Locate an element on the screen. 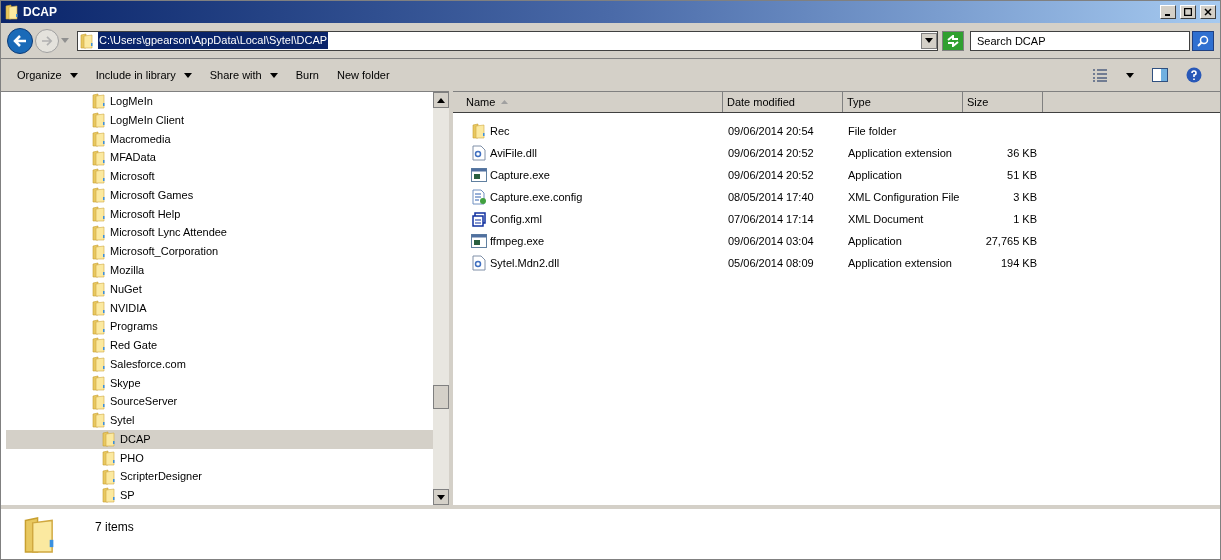 The height and width of the screenshot is (560, 1221). maximize-icon is located at coordinates (1188, 12).